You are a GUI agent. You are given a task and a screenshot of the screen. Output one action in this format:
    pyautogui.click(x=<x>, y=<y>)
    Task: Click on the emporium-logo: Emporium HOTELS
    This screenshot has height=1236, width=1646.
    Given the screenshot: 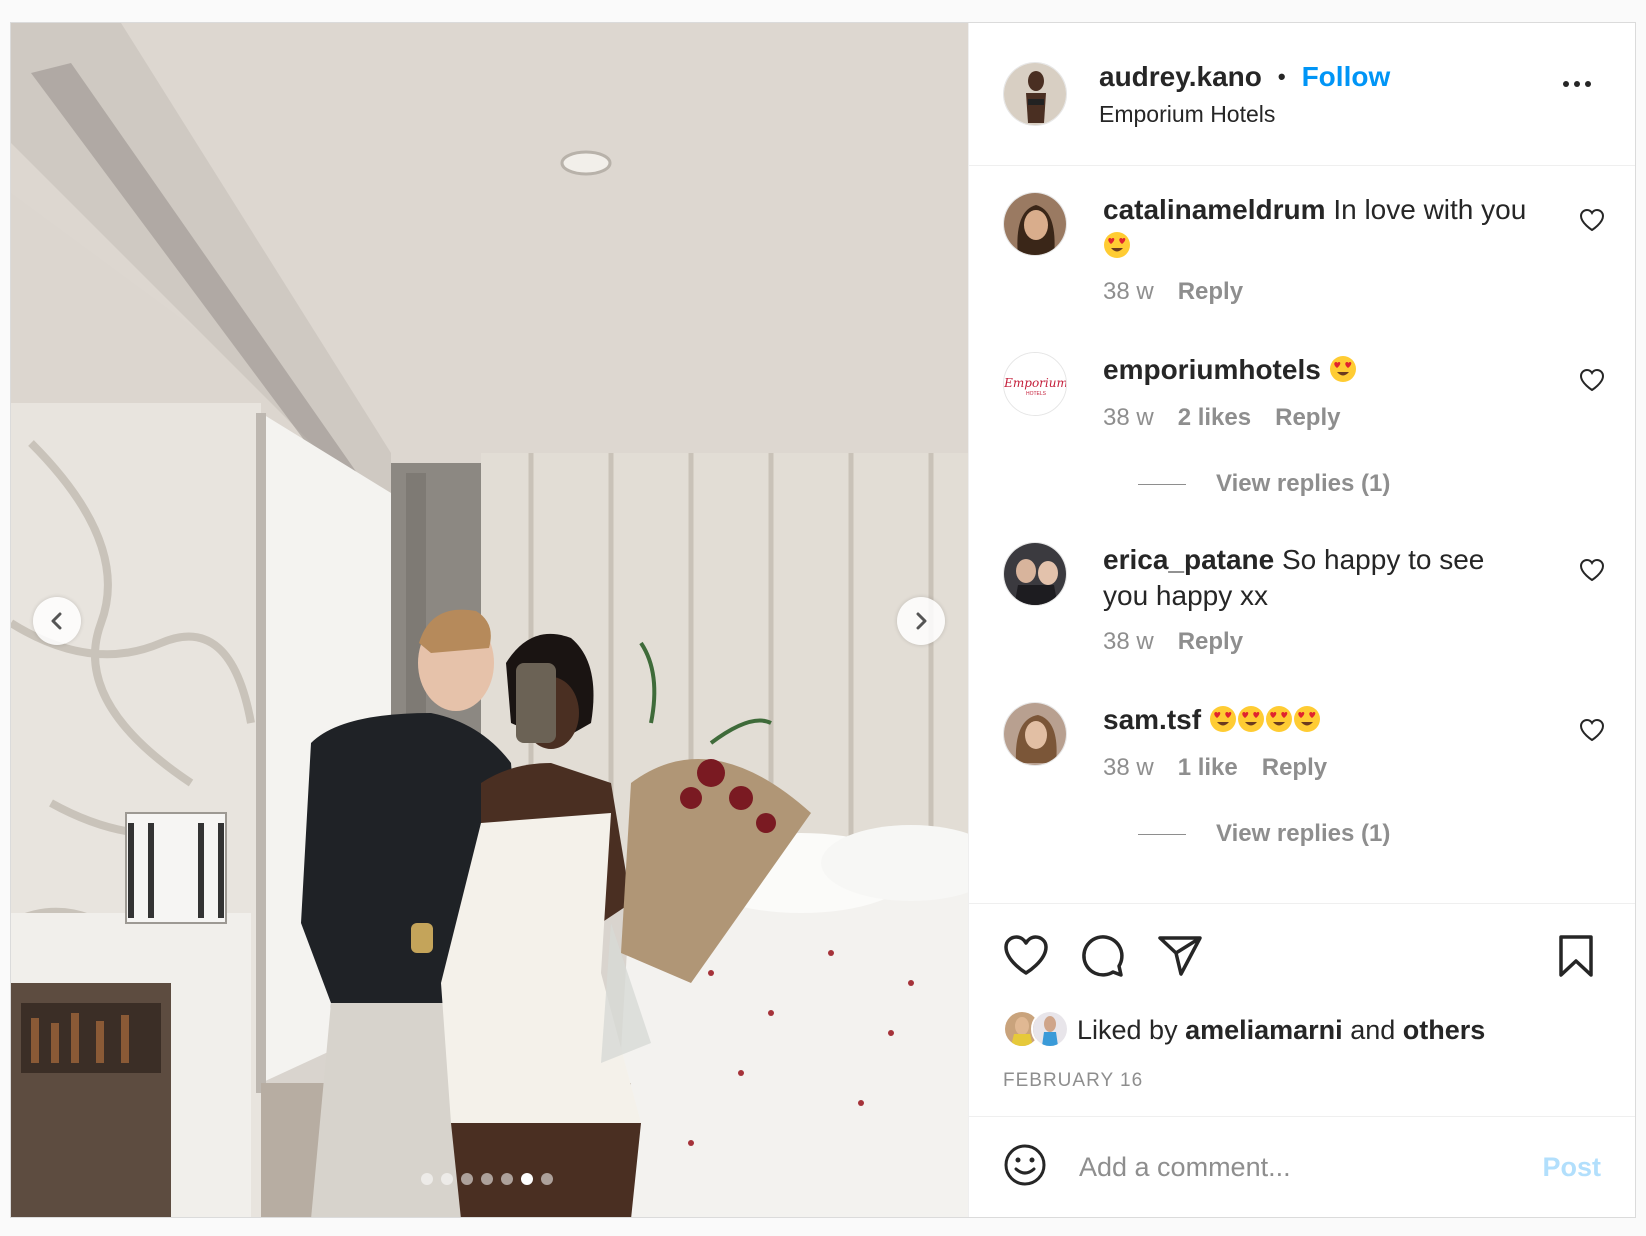 What is the action you would take?
    pyautogui.click(x=1035, y=384)
    